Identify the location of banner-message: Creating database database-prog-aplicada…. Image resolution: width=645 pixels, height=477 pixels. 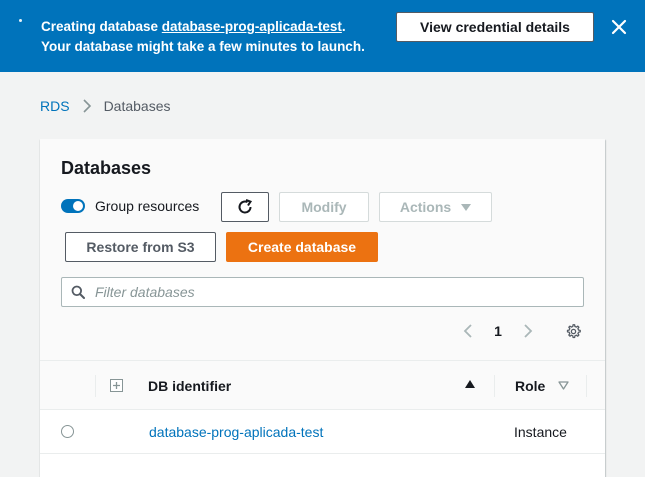
(203, 37).